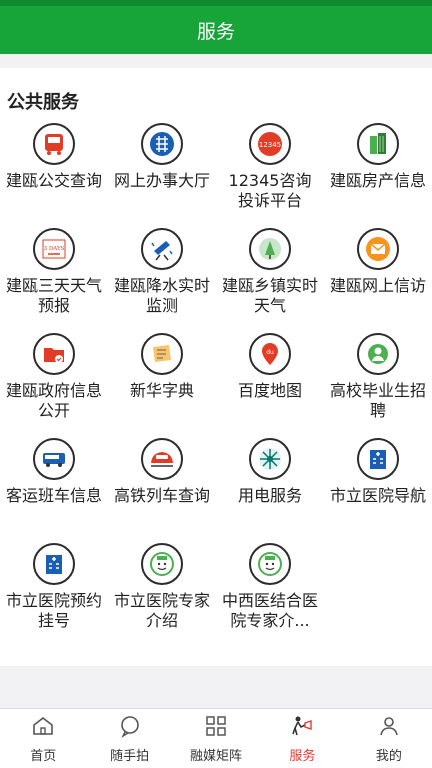 Image resolution: width=432 pixels, height=768 pixels. Describe the element at coordinates (270, 249) in the screenshot. I see `town-weather-icon` at that location.